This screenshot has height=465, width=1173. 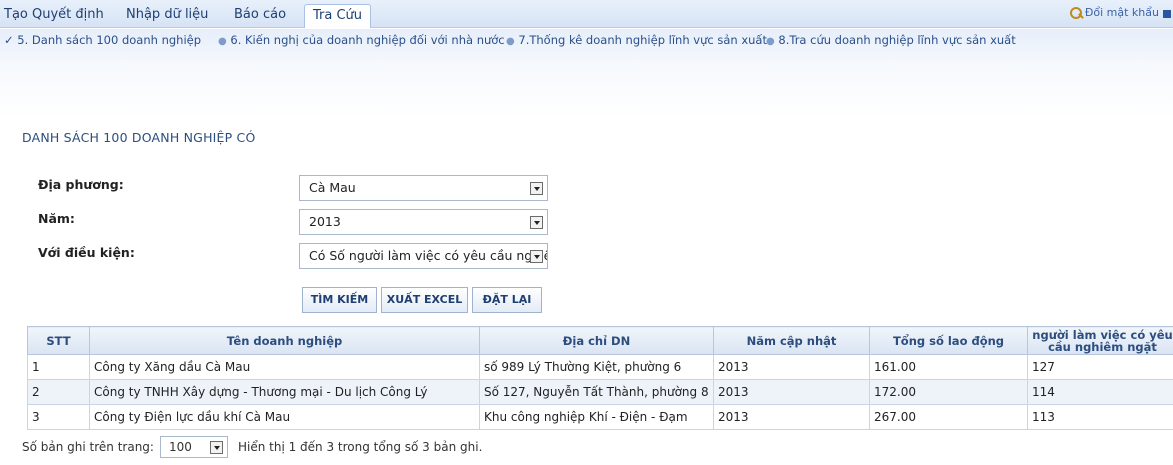 What do you see at coordinates (1100, 392) in the screenshot?
I see `cell-strict-workers: 114` at bounding box center [1100, 392].